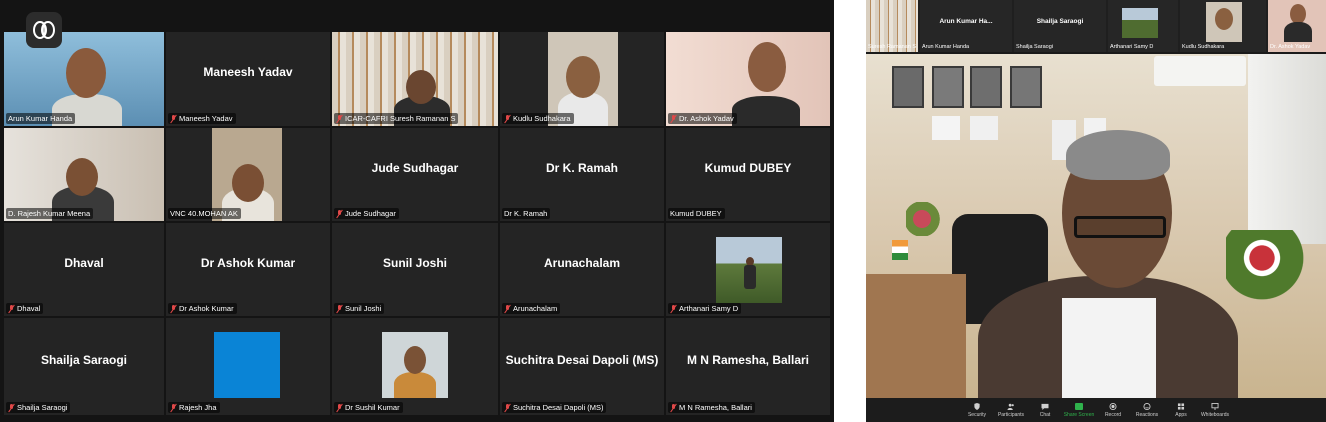 The image size is (1326, 422). Describe the element at coordinates (204, 213) in the screenshot. I see `participant-name-label: VNC 40.MOHAN AK` at that location.